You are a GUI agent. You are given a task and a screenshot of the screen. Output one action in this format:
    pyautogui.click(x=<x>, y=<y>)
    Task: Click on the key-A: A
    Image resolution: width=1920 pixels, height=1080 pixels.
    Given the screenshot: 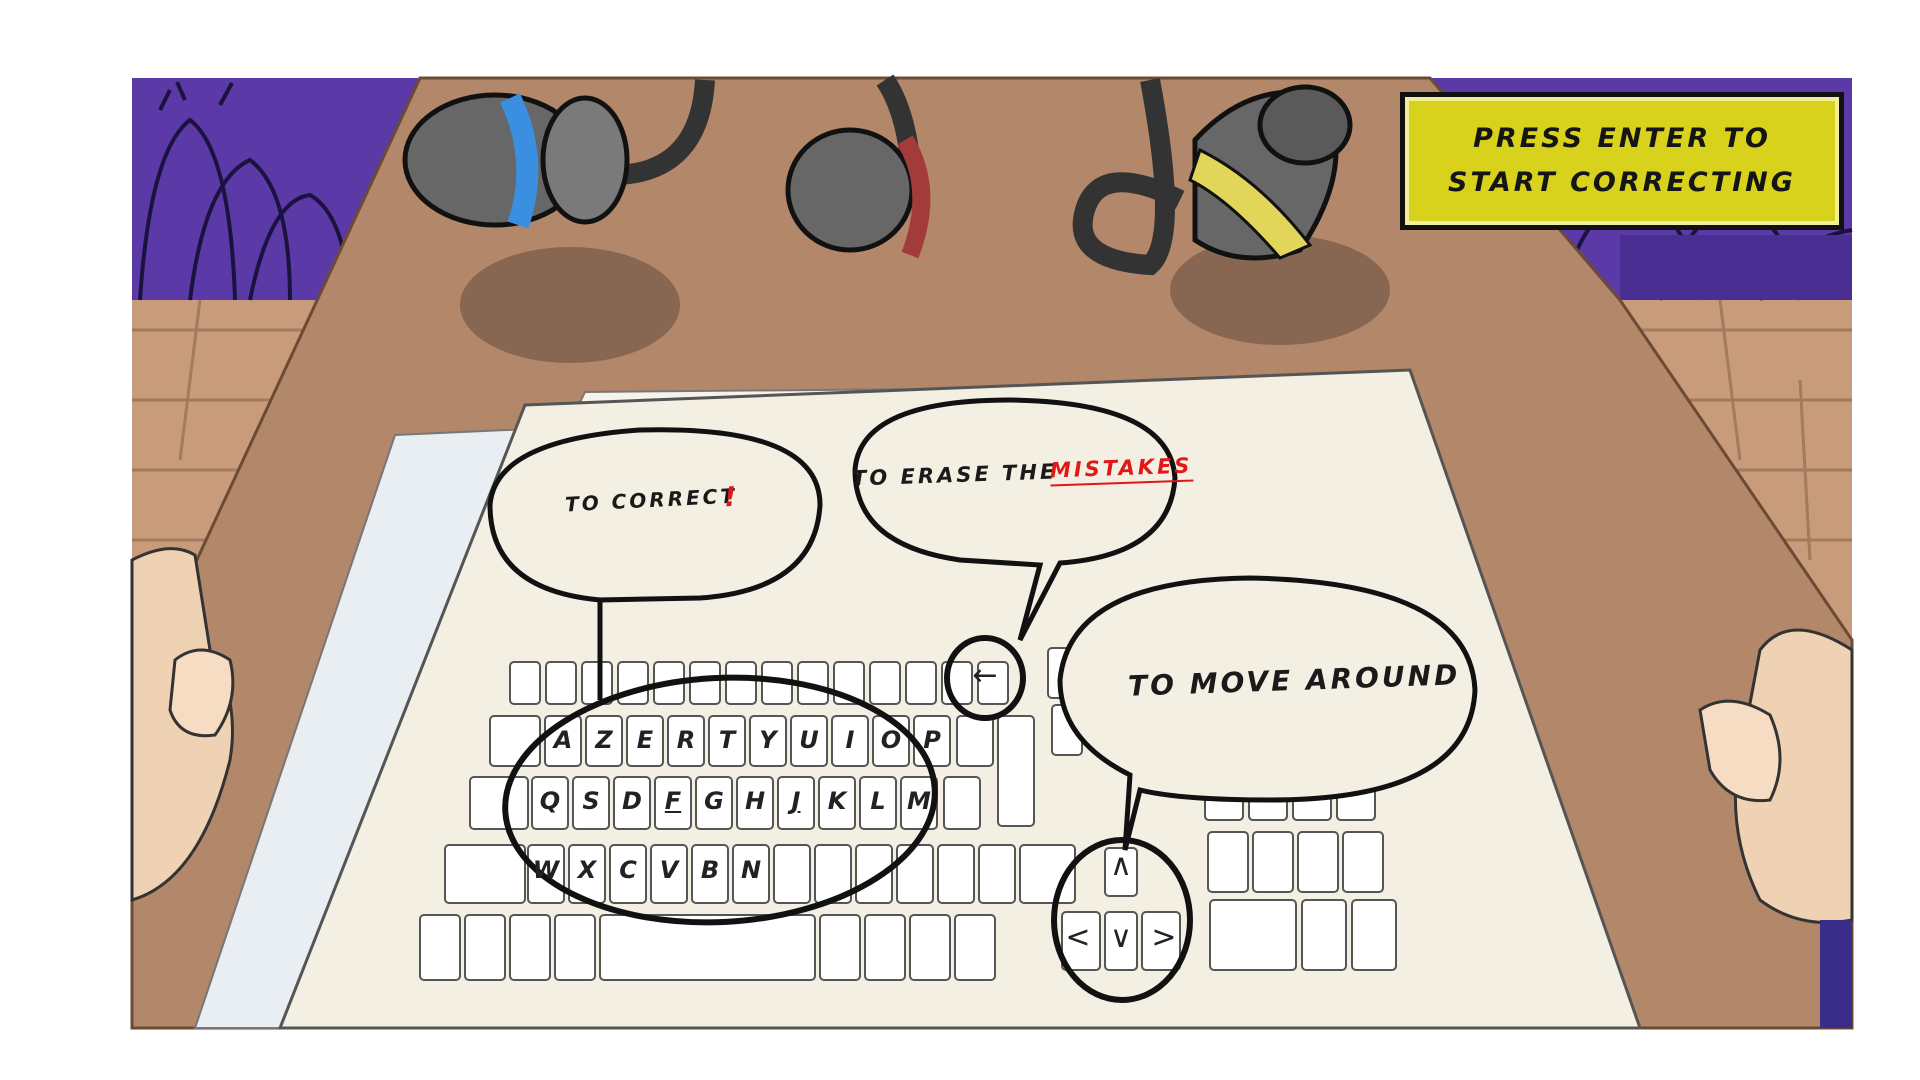 What is the action you would take?
    pyautogui.click(x=563, y=740)
    